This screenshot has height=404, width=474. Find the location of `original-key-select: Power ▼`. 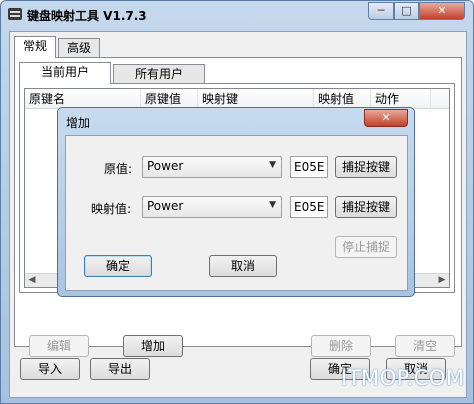

original-key-select: Power ▼ is located at coordinates (212, 167).